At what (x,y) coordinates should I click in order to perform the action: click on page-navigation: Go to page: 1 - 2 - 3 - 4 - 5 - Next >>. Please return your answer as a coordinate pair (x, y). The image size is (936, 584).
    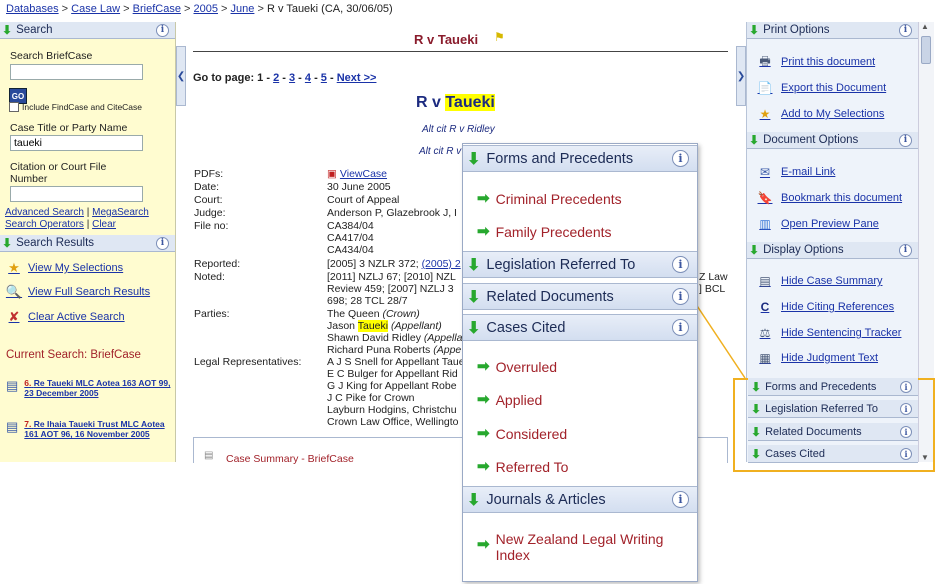
    Looking at the image, I should click on (285, 78).